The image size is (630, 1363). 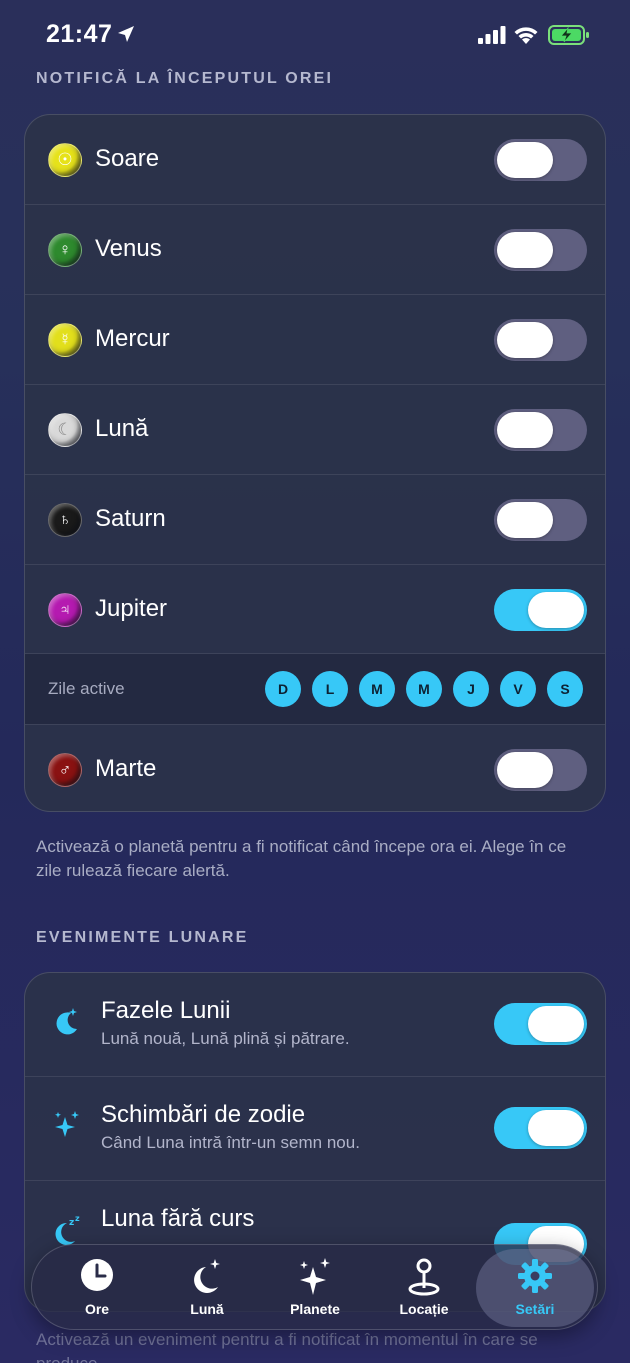 What do you see at coordinates (65, 520) in the screenshot?
I see `saturn-icon: ♄` at bounding box center [65, 520].